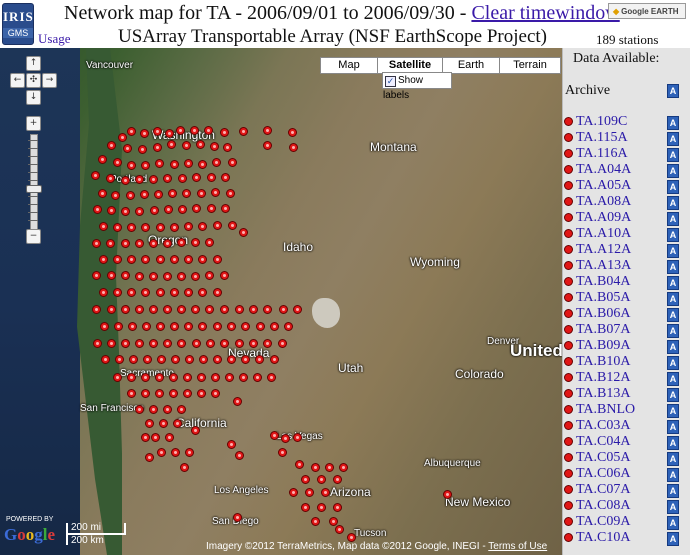 This screenshot has width=690, height=555. Describe the element at coordinates (603, 426) in the screenshot. I see `station-name-link: TA.C03A` at that location.